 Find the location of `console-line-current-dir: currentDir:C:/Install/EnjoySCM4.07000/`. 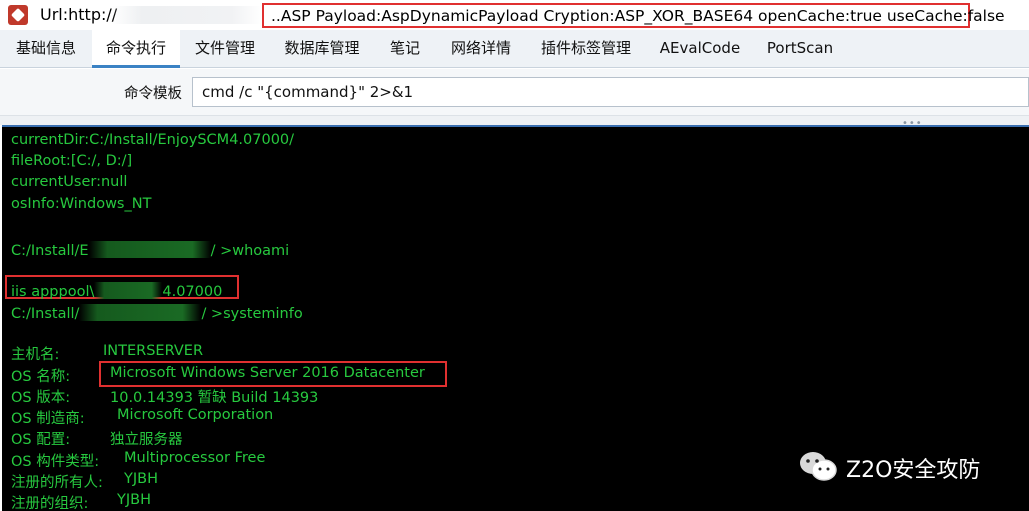

console-line-current-dir: currentDir:C:/Install/EnjoySCM4.07000/ is located at coordinates (153, 140).